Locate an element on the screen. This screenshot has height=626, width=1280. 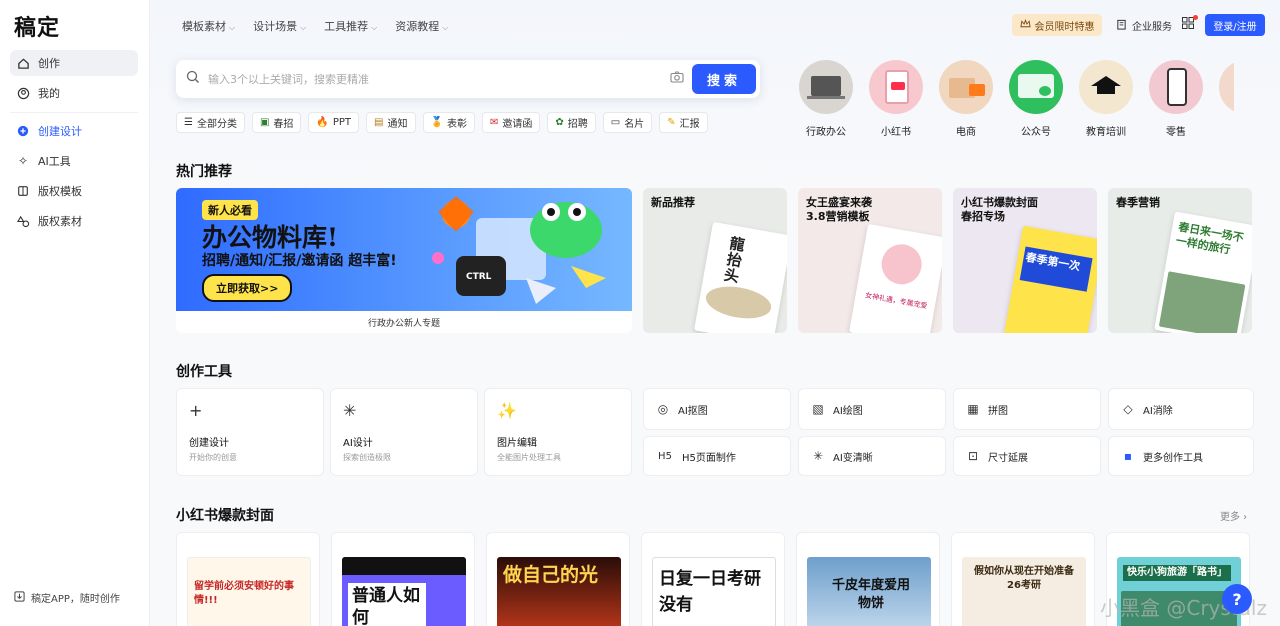
camera-icon is located at coordinates (677, 79).